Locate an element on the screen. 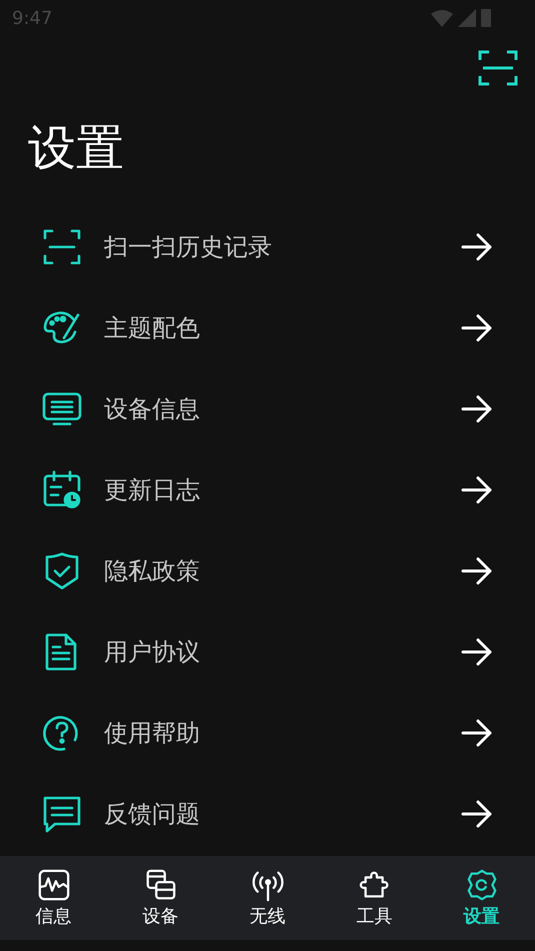 This screenshot has width=535, height=951. page-title: 设置 is located at coordinates (76, 148).